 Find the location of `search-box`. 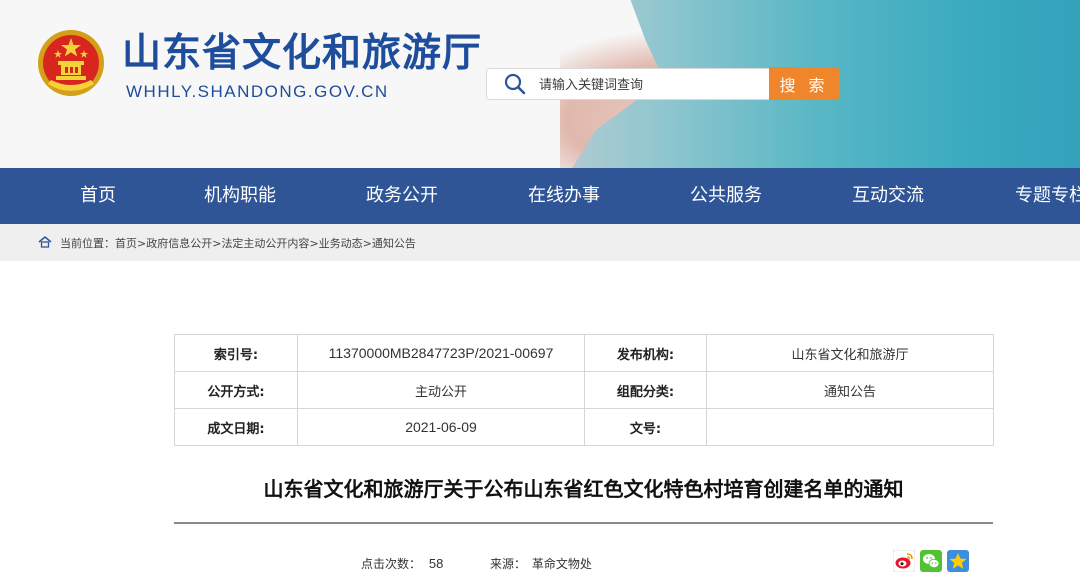

search-box is located at coordinates (629, 84).